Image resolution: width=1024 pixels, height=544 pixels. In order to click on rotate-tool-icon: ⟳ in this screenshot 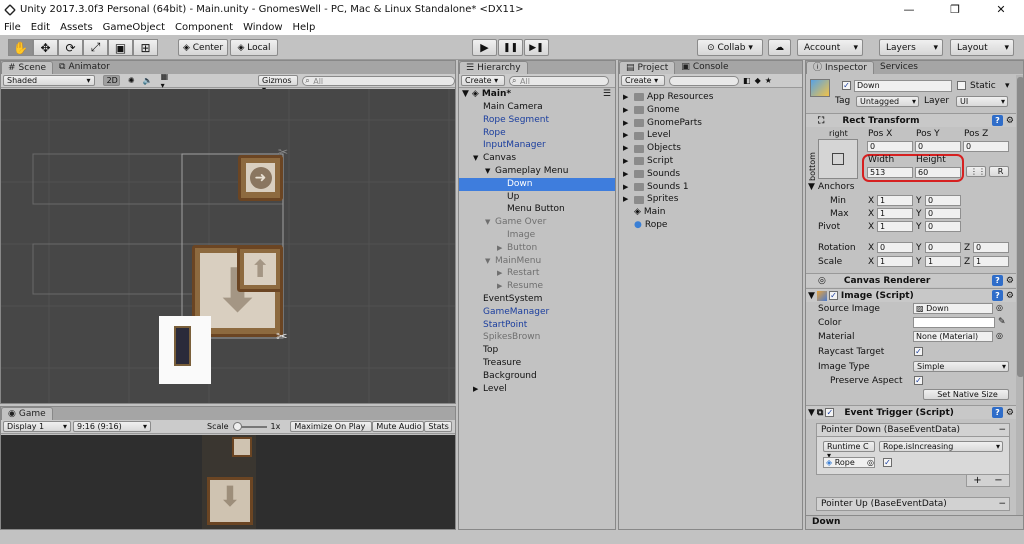, I will do `click(70, 47)`.